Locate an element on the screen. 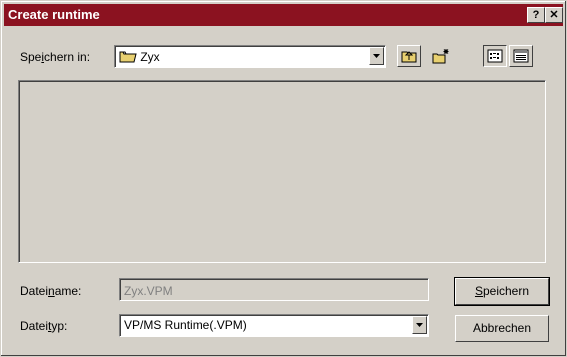 The image size is (567, 357). details-view-icon is located at coordinates (521, 56).